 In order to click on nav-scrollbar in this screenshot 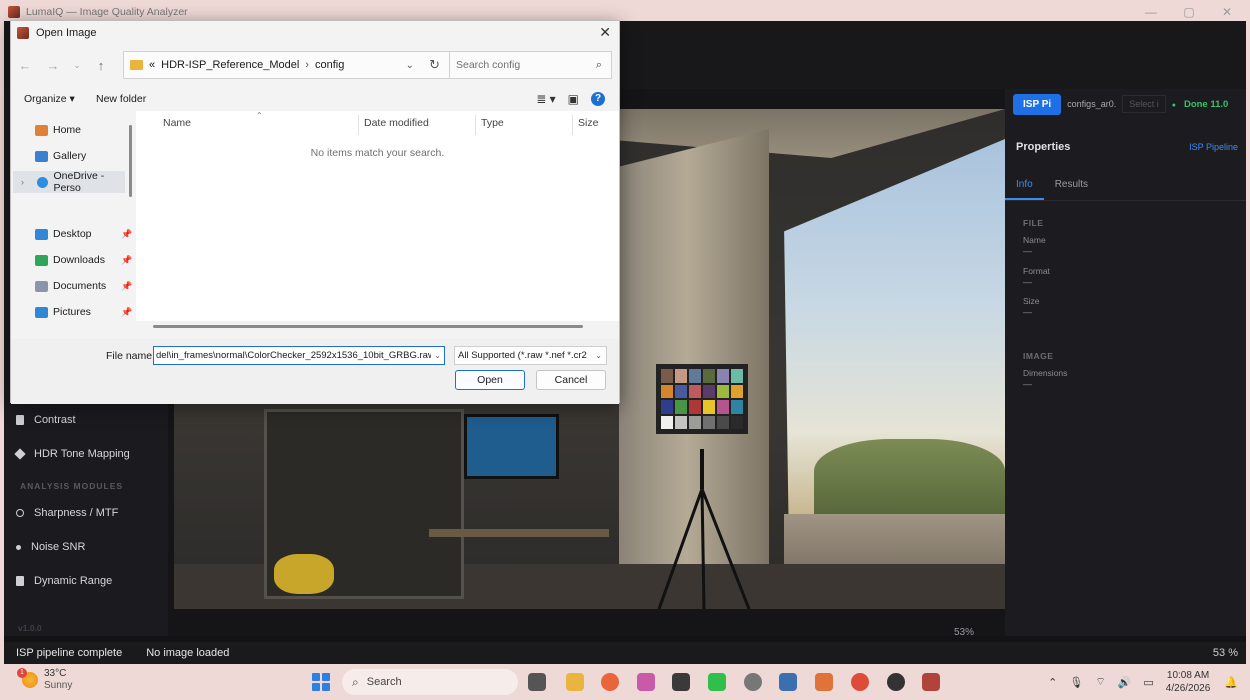, I will do `click(130, 161)`.